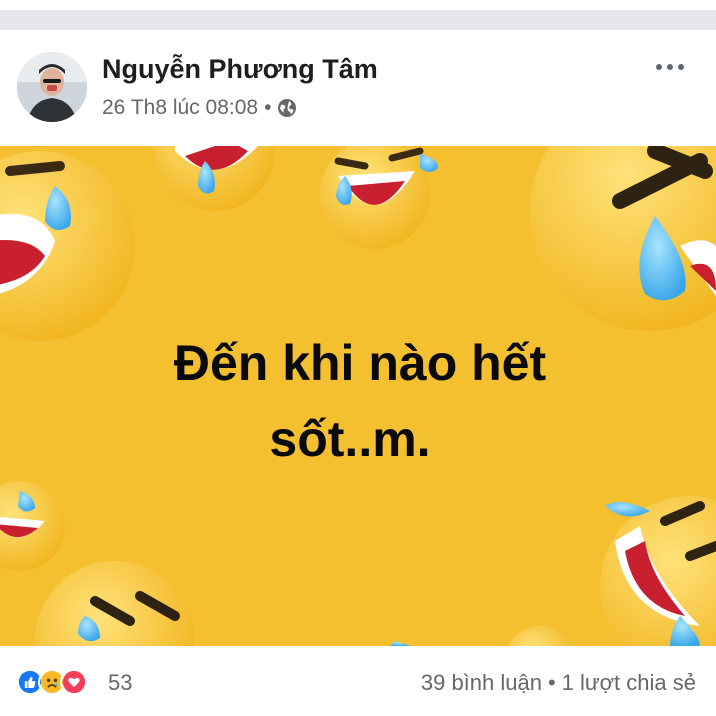 Image resolution: width=716 pixels, height=716 pixels. What do you see at coordinates (52, 682) in the screenshot?
I see `reactions-summary` at bounding box center [52, 682].